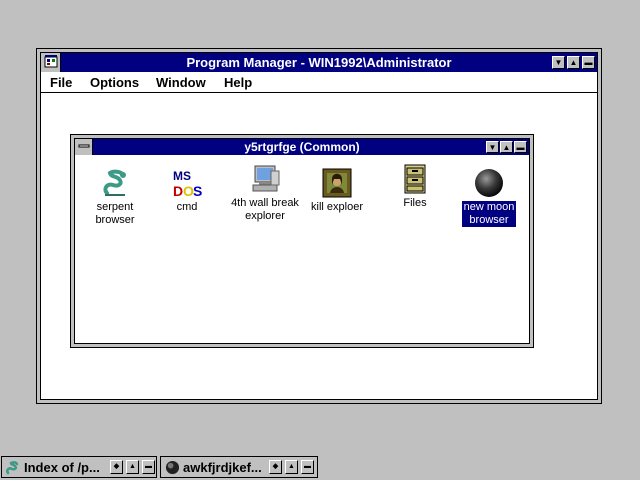 Image resolution: width=640 pixels, height=480 pixels. Describe the element at coordinates (197, 191) in the screenshot. I see `svg-text: S` at that location.